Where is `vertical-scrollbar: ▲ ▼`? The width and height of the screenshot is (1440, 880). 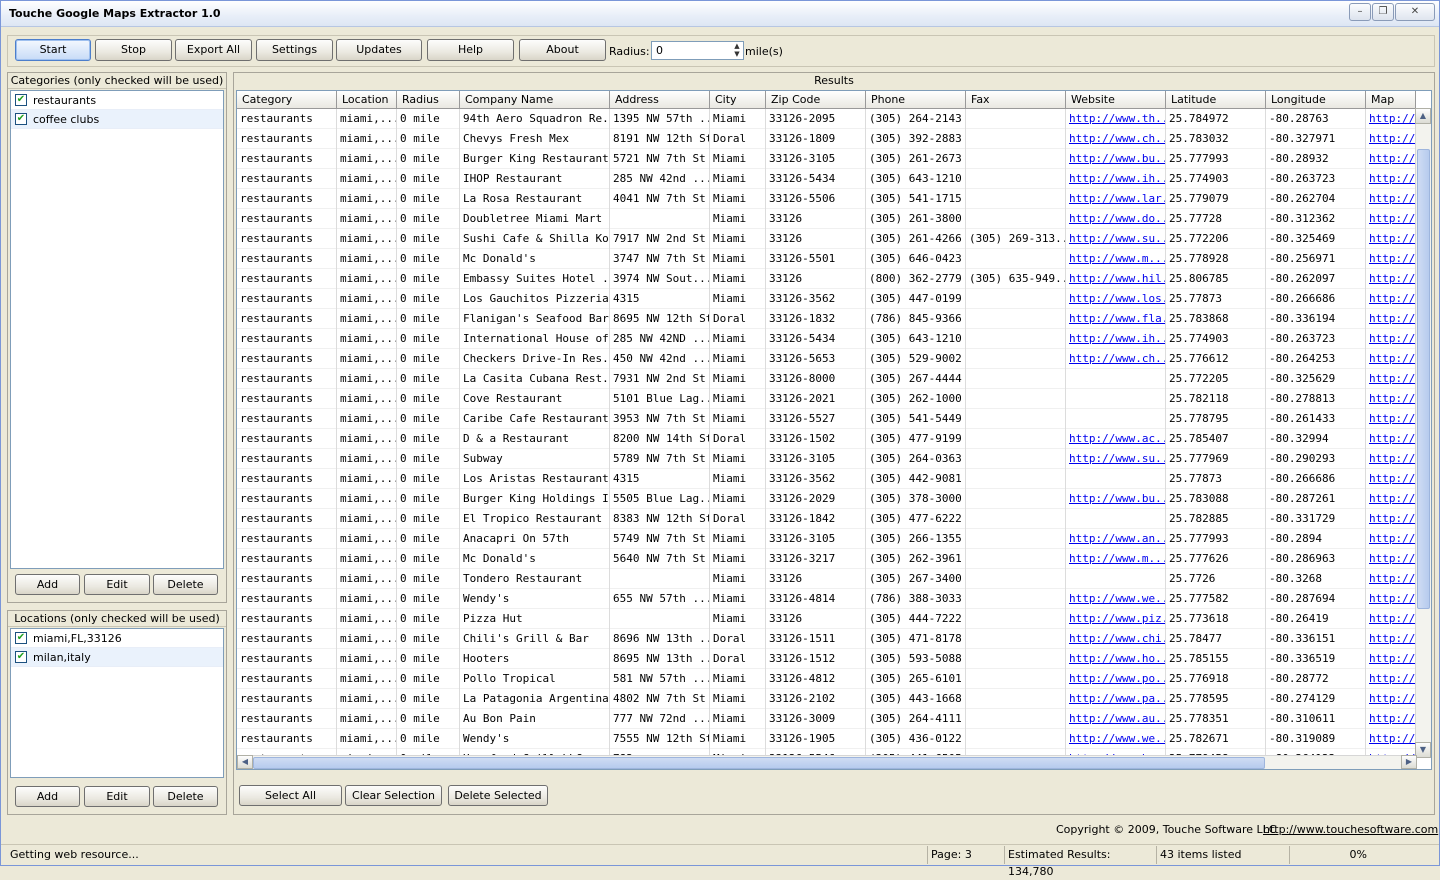
vertical-scrollbar: ▲ ▼ is located at coordinates (1423, 433).